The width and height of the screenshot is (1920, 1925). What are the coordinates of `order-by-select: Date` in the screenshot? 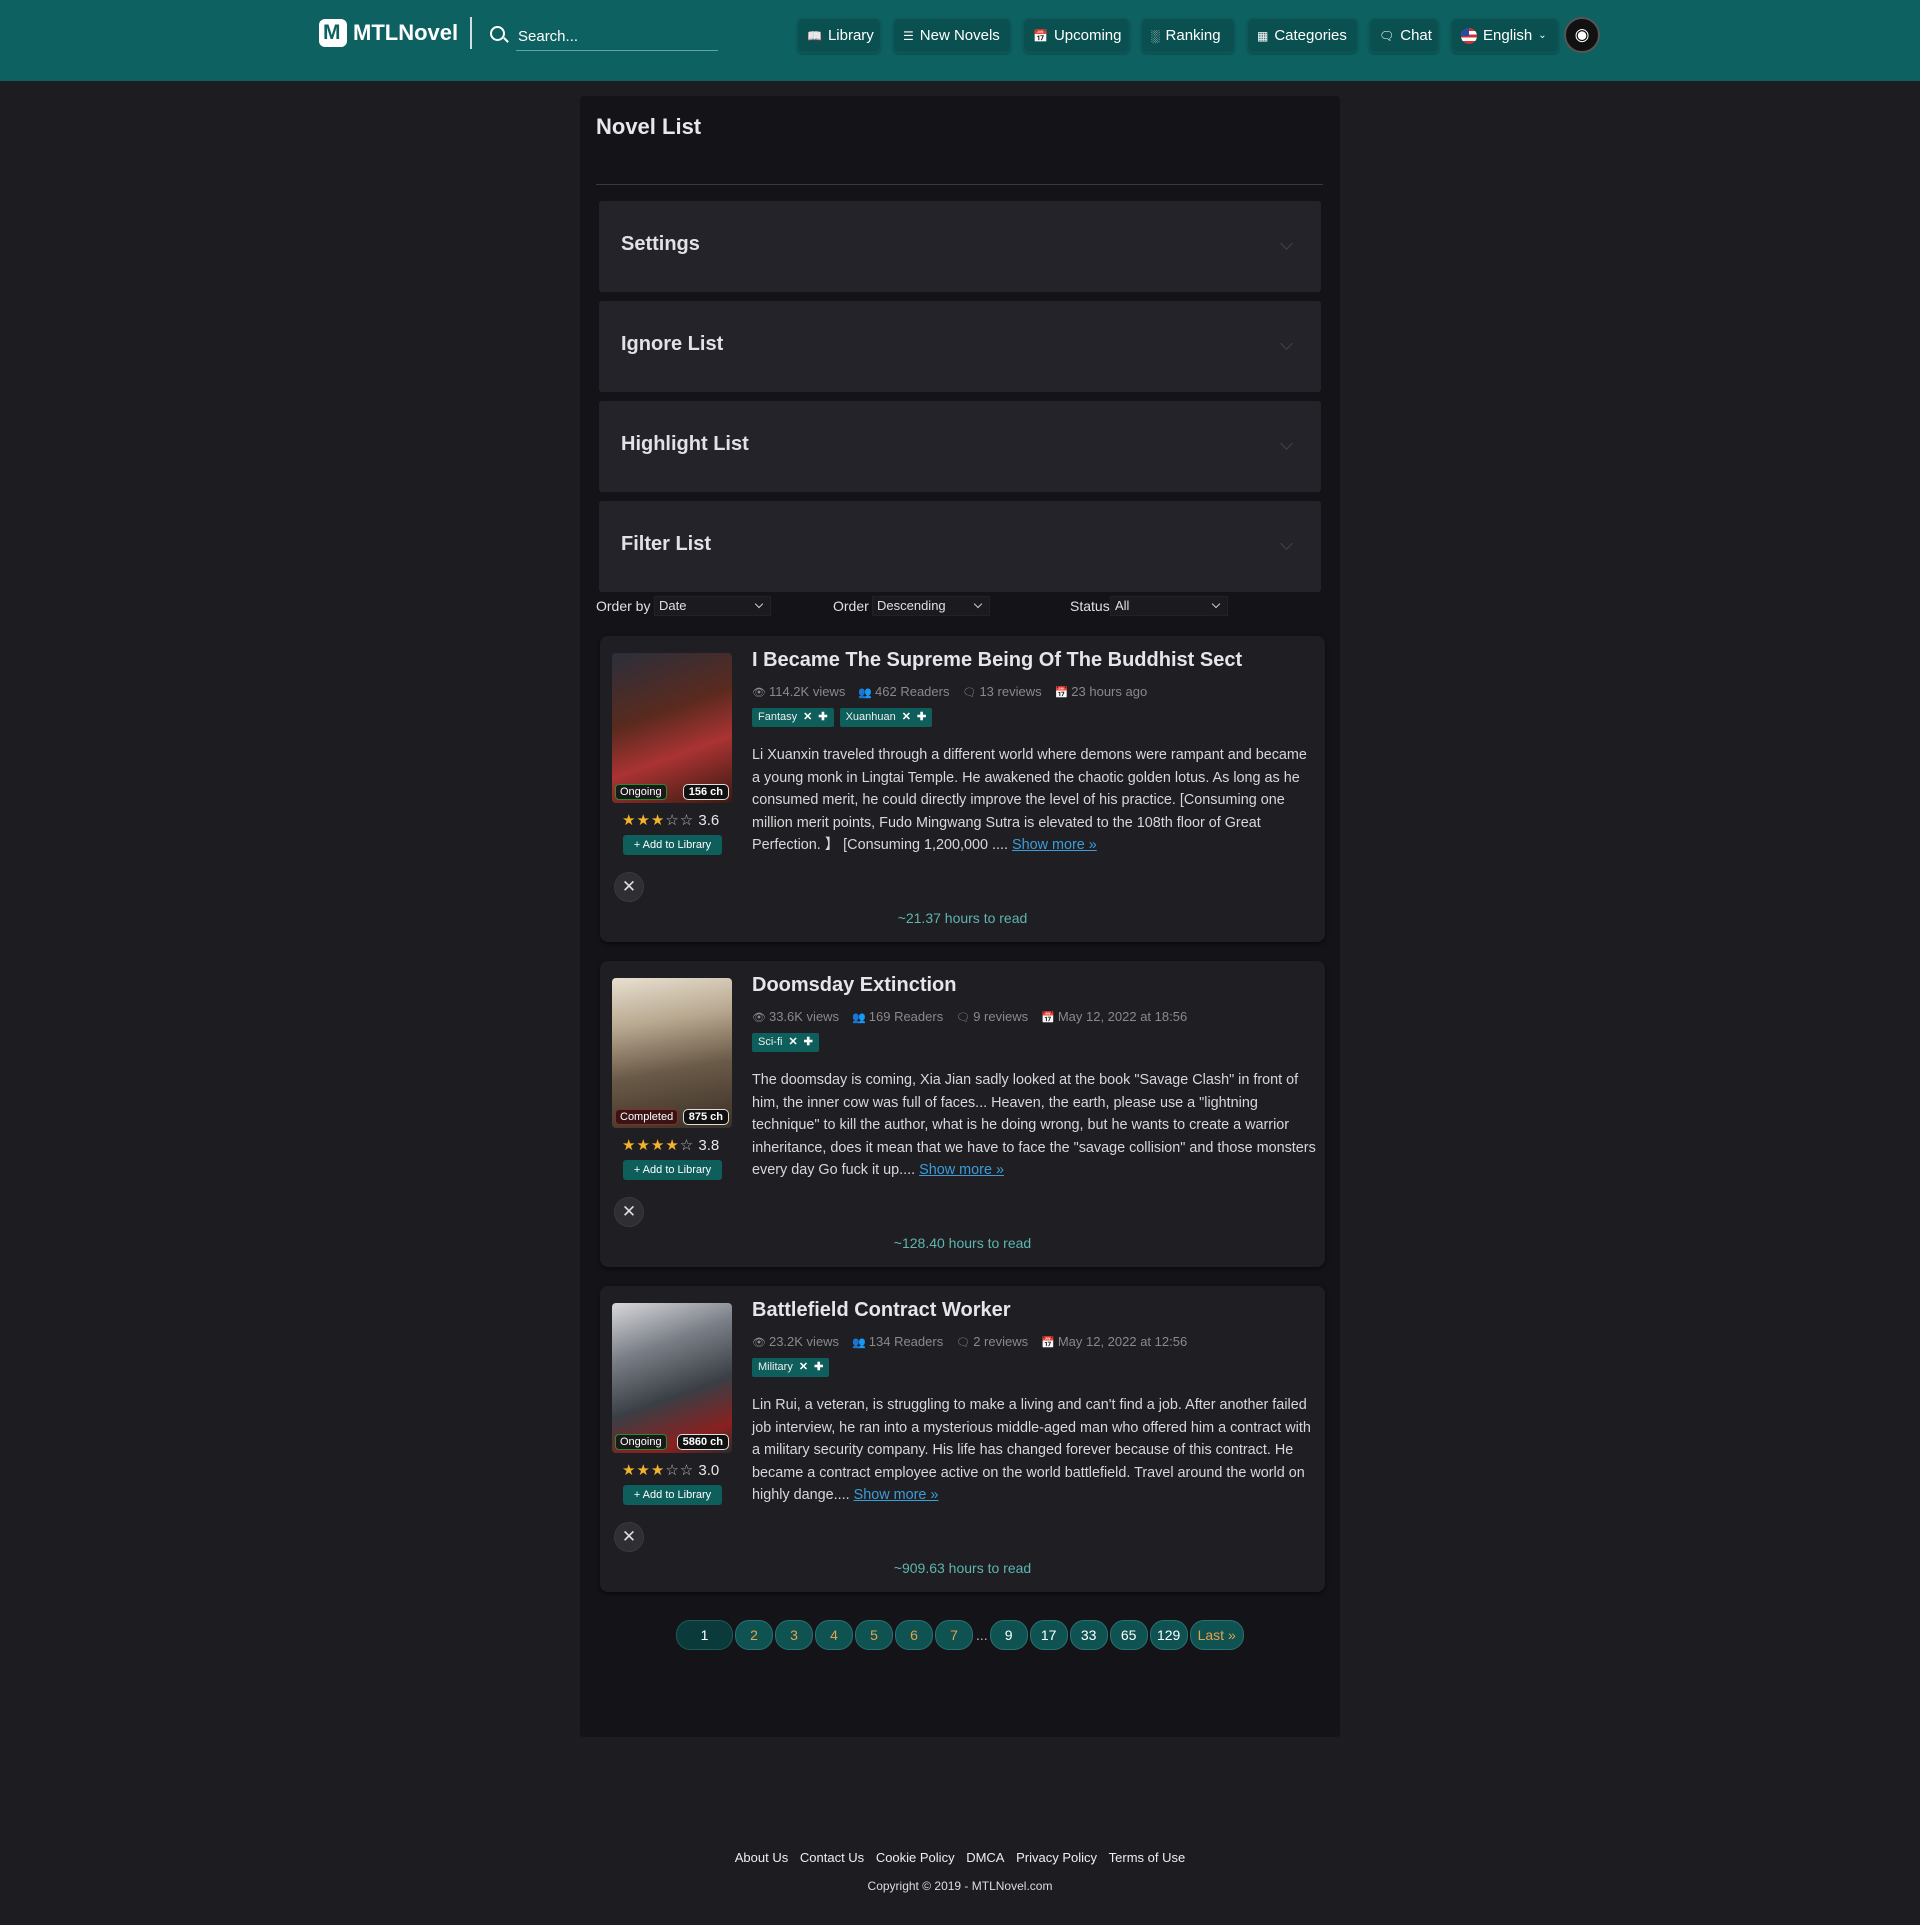 It's located at (712, 606).